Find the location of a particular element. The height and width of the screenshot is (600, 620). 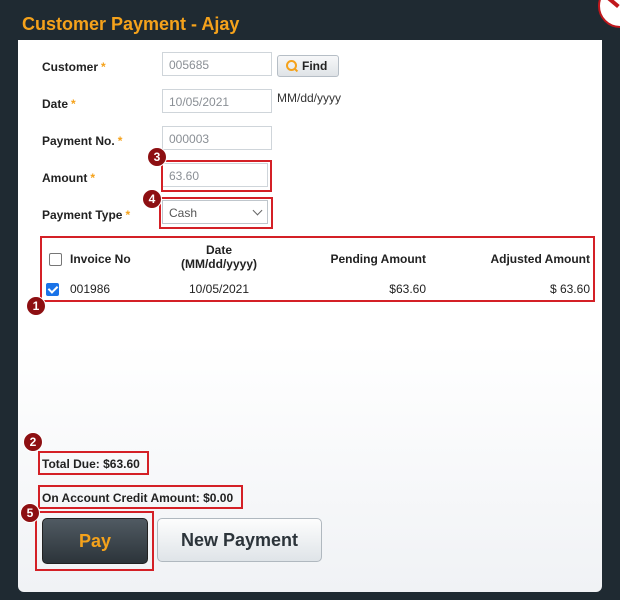

new-payment-button: New Payment is located at coordinates (239, 540).